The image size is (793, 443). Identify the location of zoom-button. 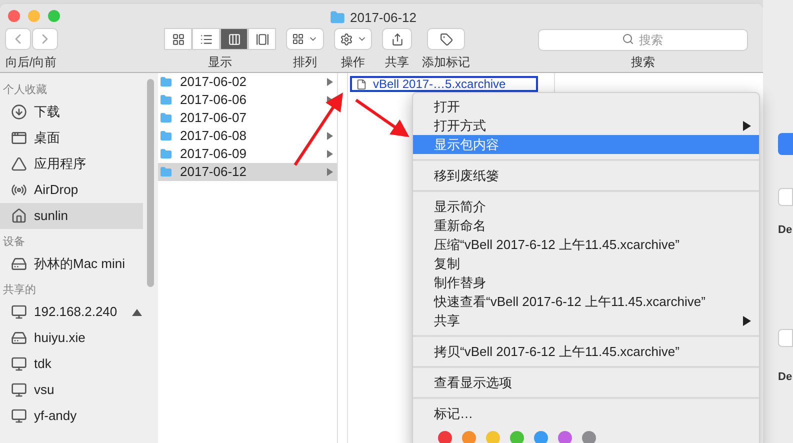
(54, 16).